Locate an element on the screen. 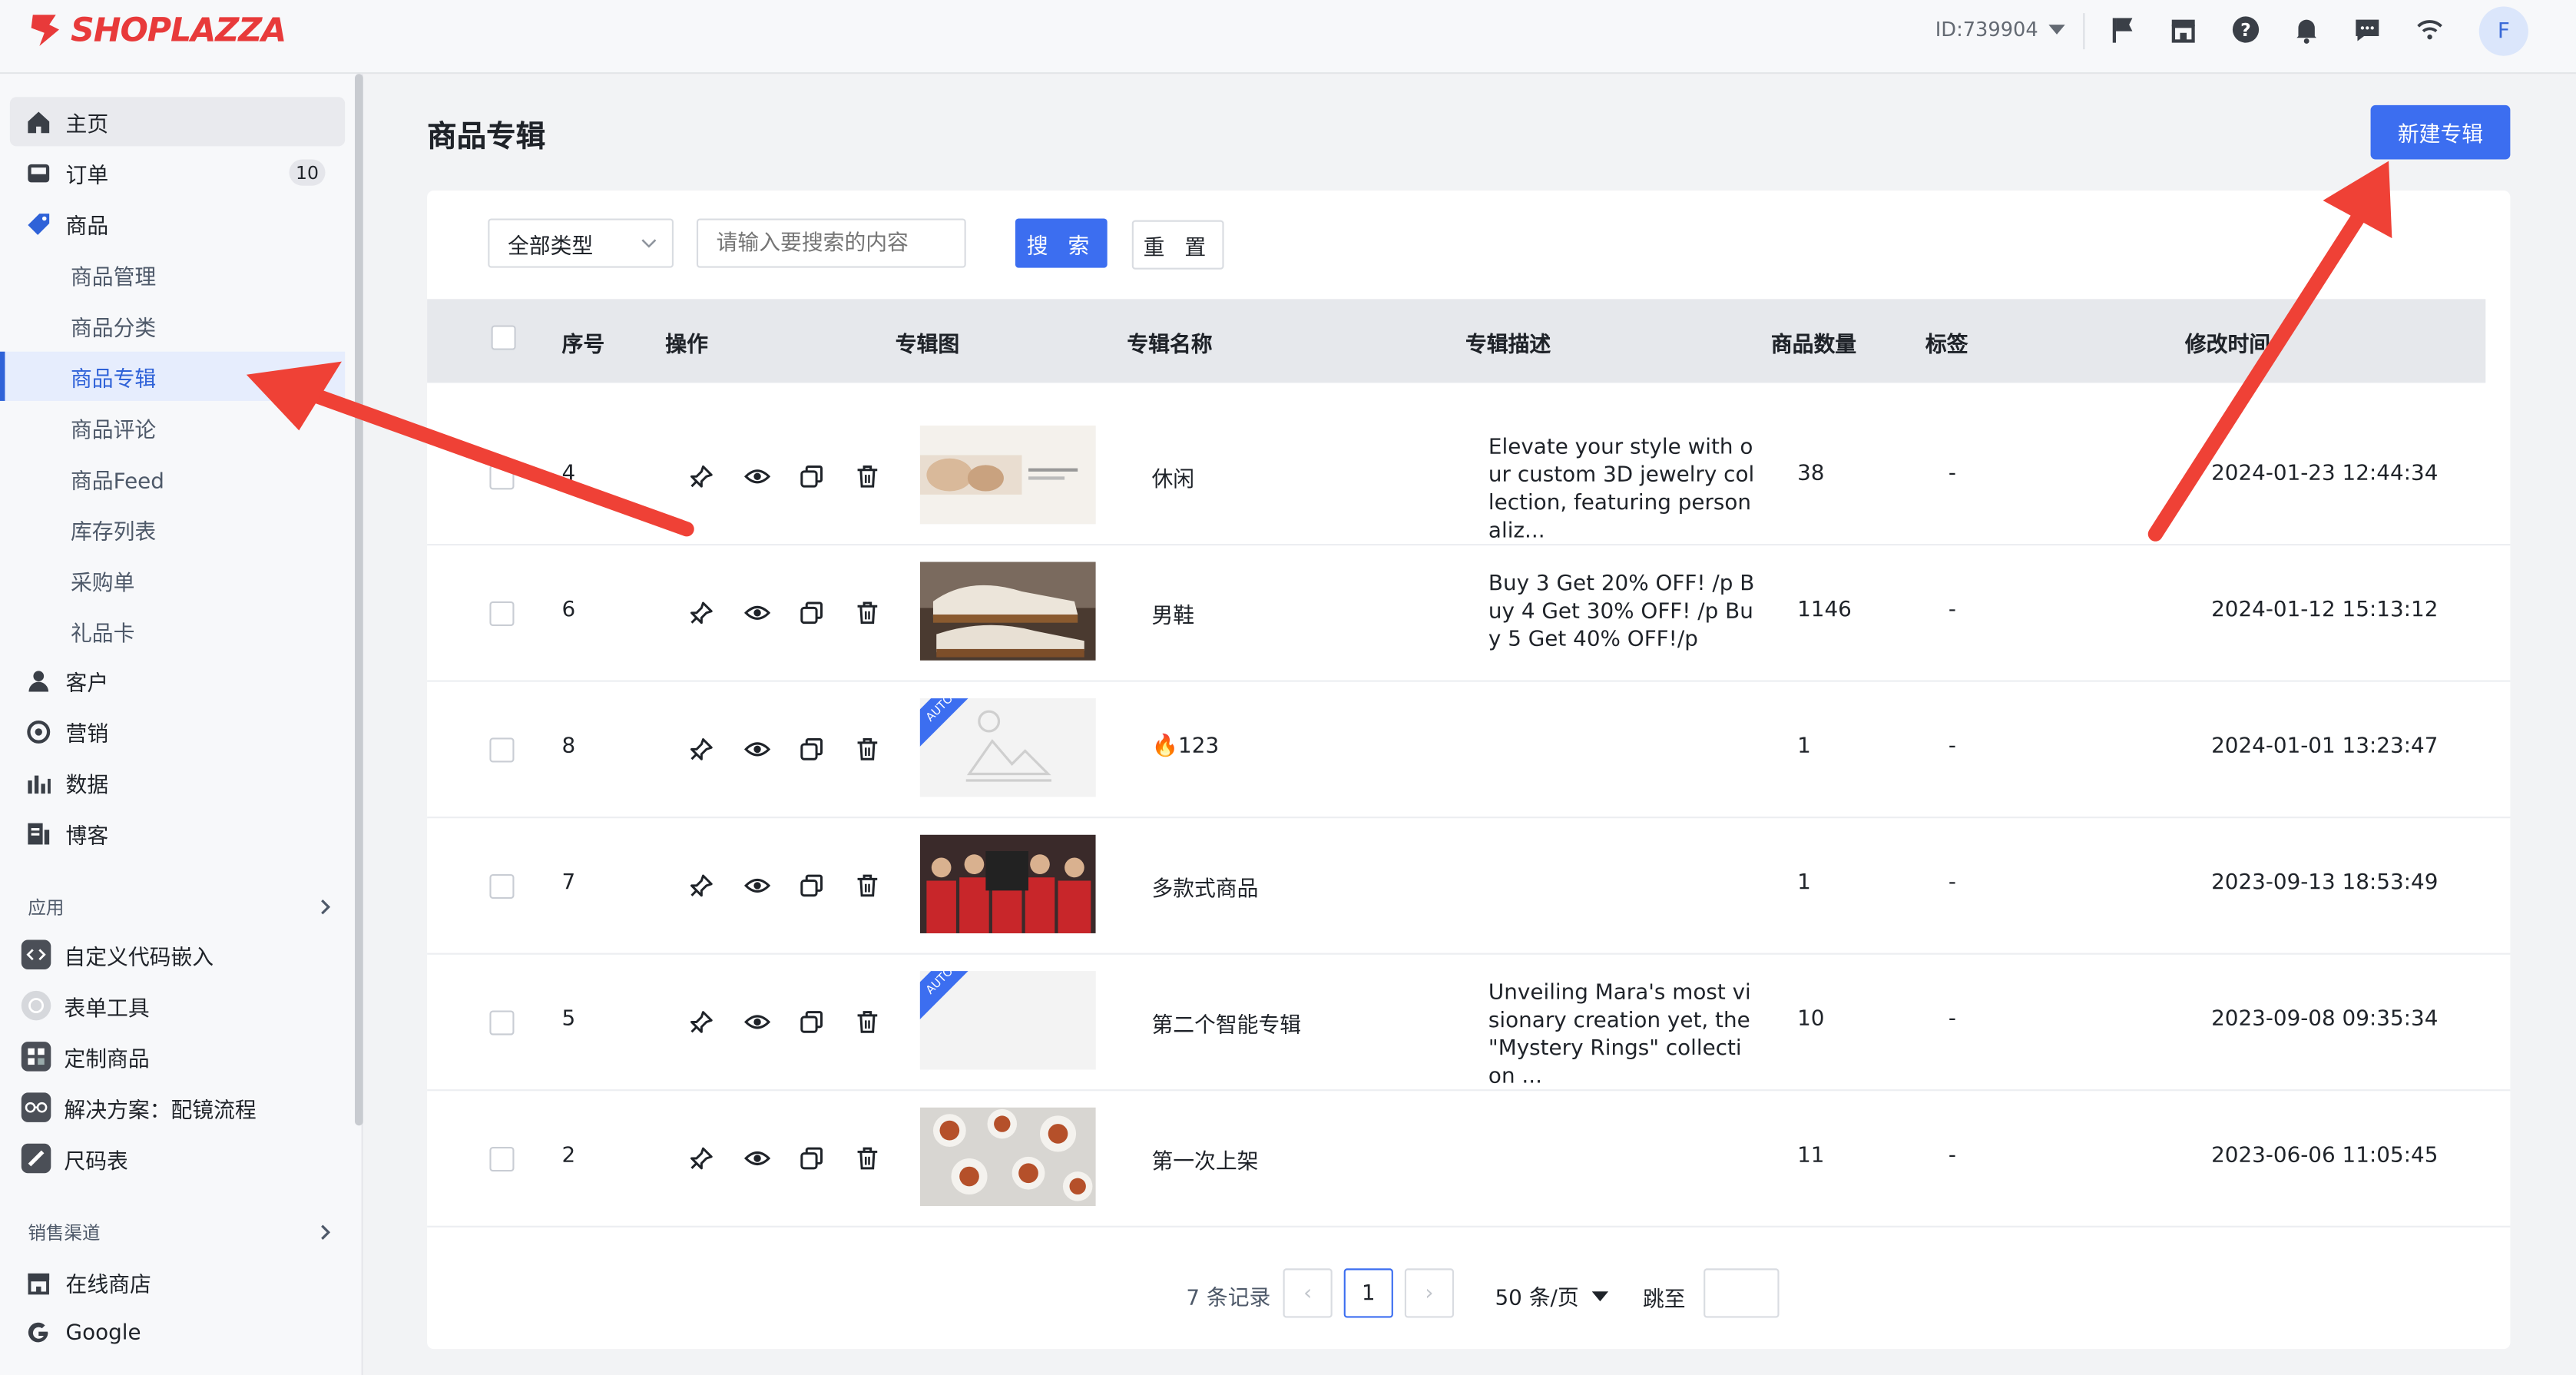 The width and height of the screenshot is (2576, 1375). collection-name: 多款式商品 is located at coordinates (1204, 886).